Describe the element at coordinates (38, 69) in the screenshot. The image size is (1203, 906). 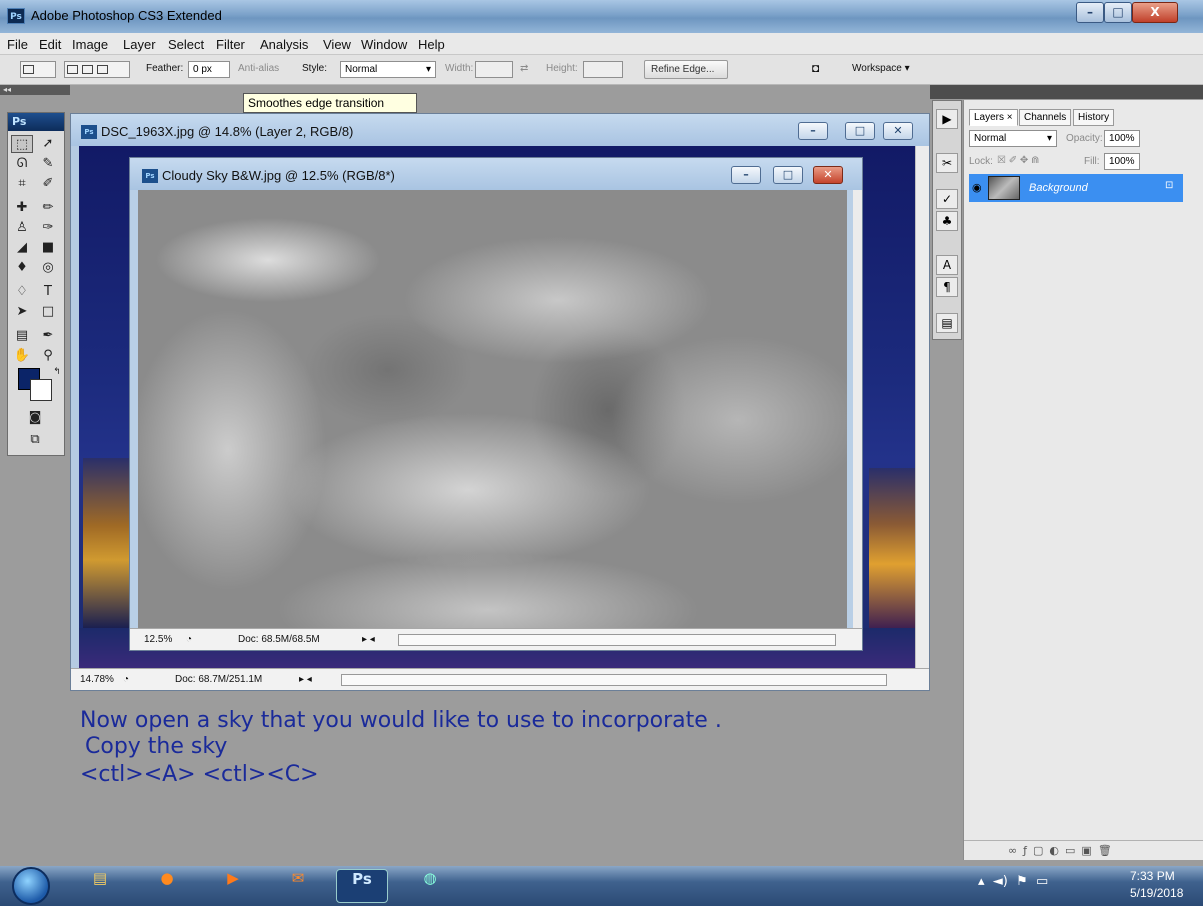
I see `marquee-preset-picker` at that location.